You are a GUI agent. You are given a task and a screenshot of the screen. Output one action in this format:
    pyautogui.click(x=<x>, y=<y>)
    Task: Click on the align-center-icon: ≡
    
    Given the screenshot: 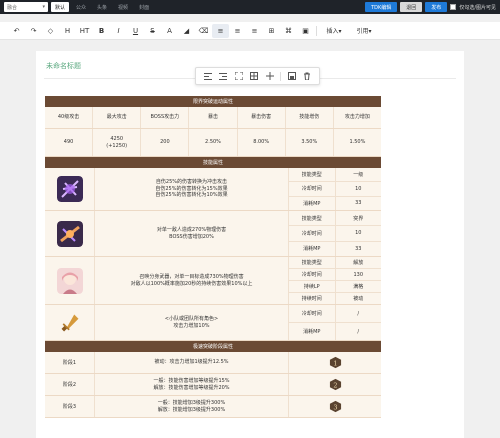 What is the action you would take?
    pyautogui.click(x=220, y=30)
    